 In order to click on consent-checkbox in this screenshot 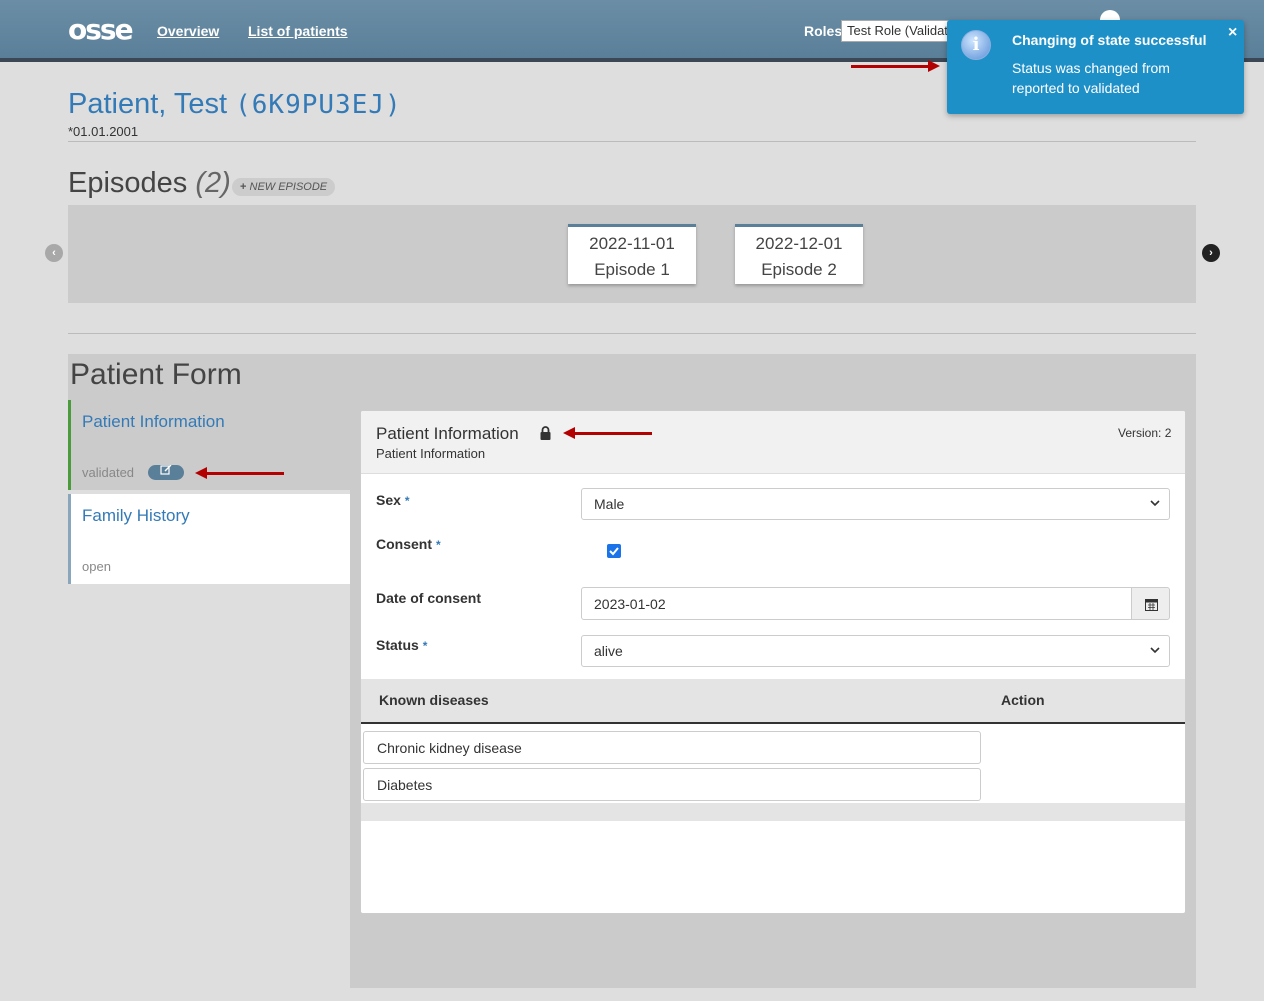, I will do `click(614, 551)`.